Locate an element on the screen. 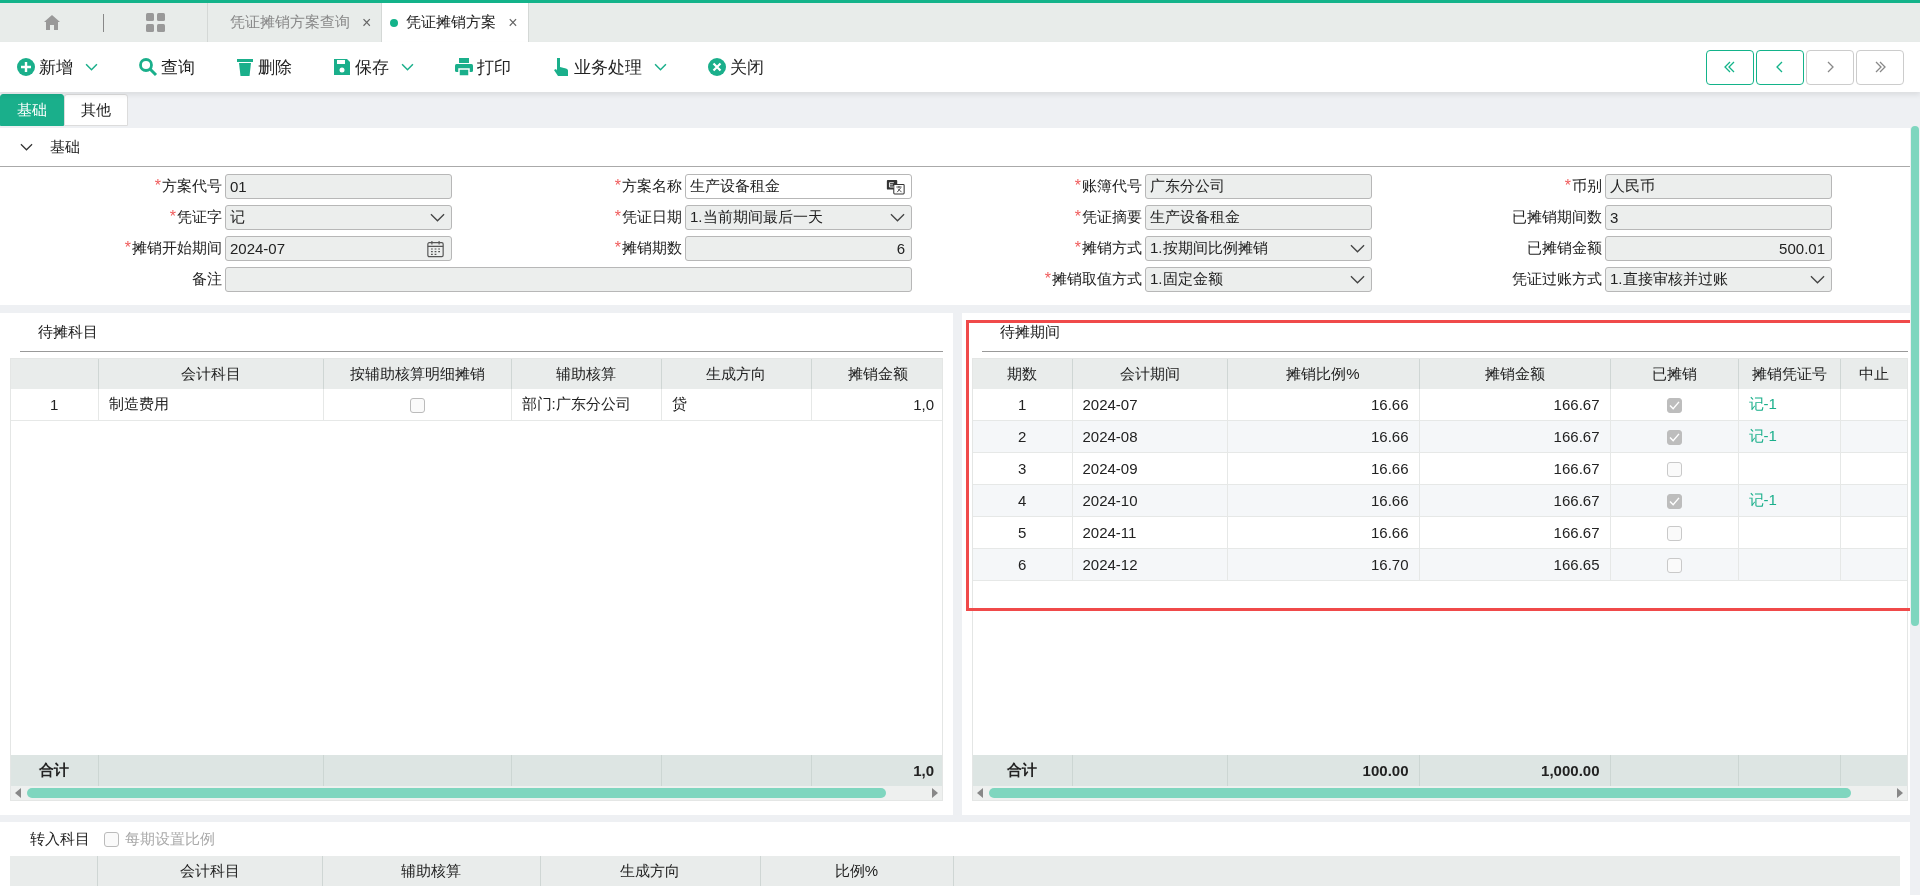  field-label: *币别 is located at coordinates (1583, 186).